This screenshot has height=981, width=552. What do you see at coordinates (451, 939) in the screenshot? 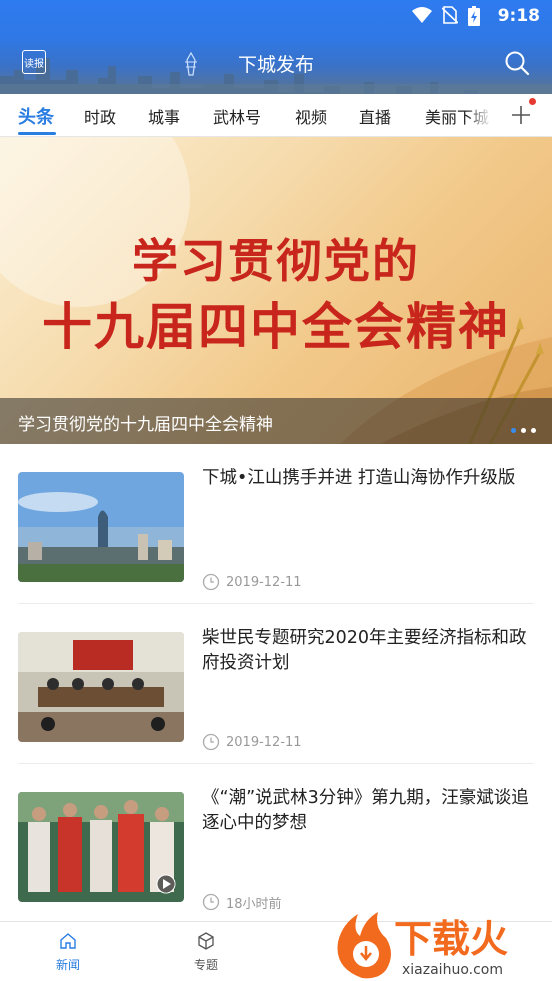
I see `watermark-text: 下载火` at bounding box center [451, 939].